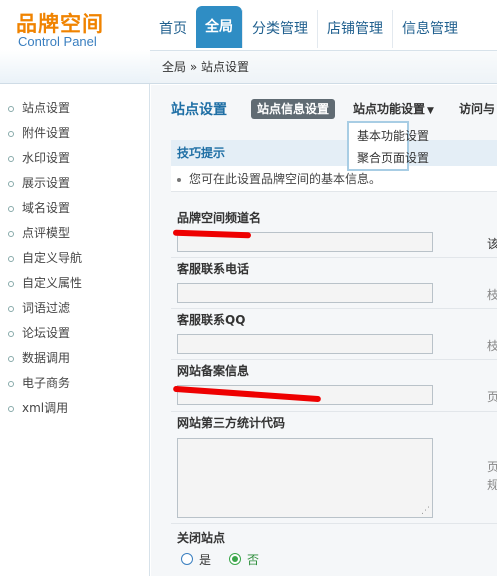  I want to click on function-dropdown-menu: 基本功能设置 聚合页面设置, so click(388, 146).